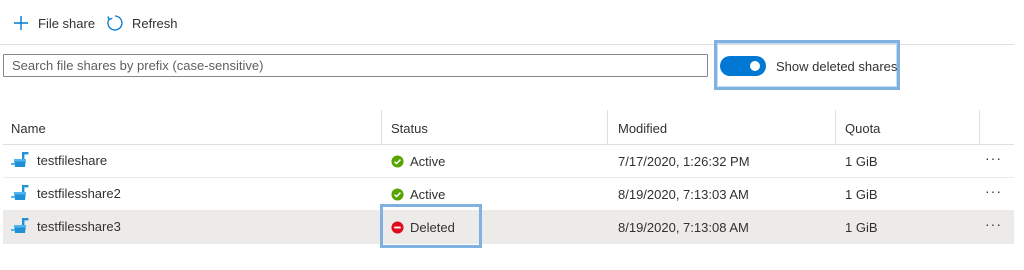 Image resolution: width=1024 pixels, height=270 pixels. Describe the element at coordinates (115, 23) in the screenshot. I see `refresh-icon` at that location.